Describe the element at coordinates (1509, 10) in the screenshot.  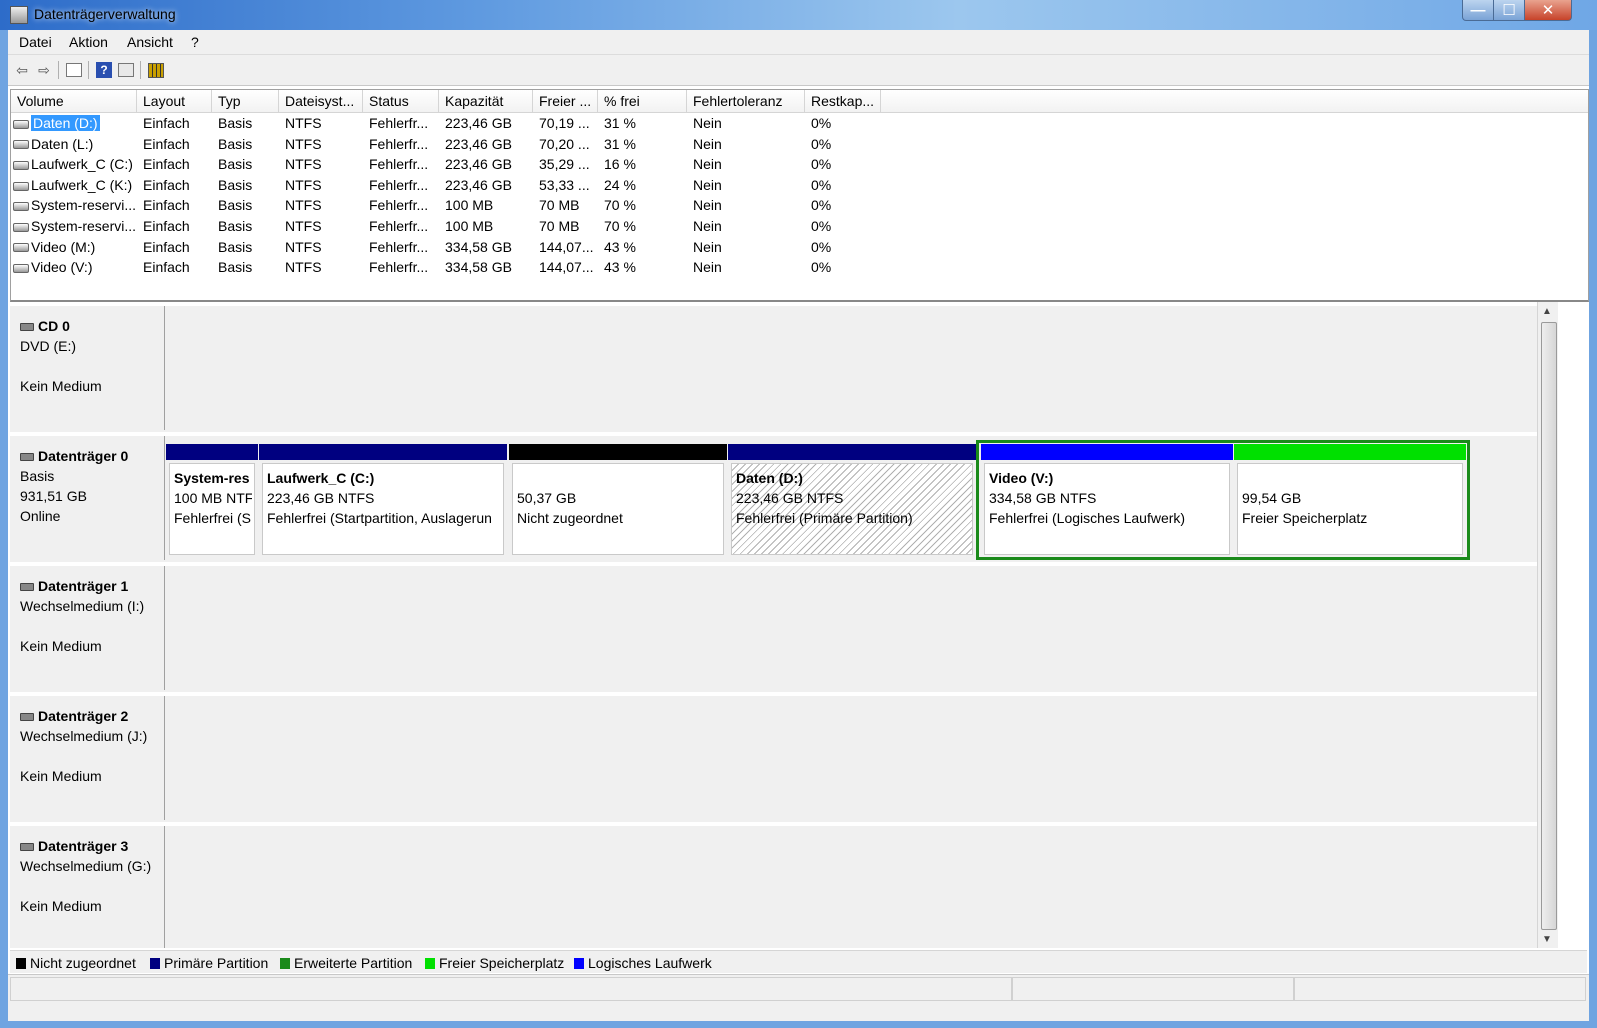
I see `maximize-button: ☐` at that location.